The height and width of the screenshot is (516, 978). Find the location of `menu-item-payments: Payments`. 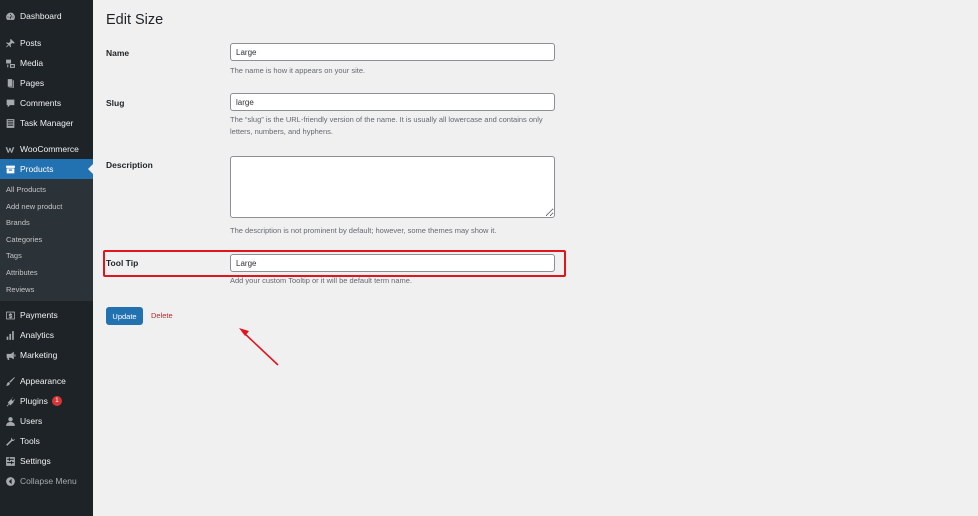

menu-item-payments: Payments is located at coordinates (46, 315).